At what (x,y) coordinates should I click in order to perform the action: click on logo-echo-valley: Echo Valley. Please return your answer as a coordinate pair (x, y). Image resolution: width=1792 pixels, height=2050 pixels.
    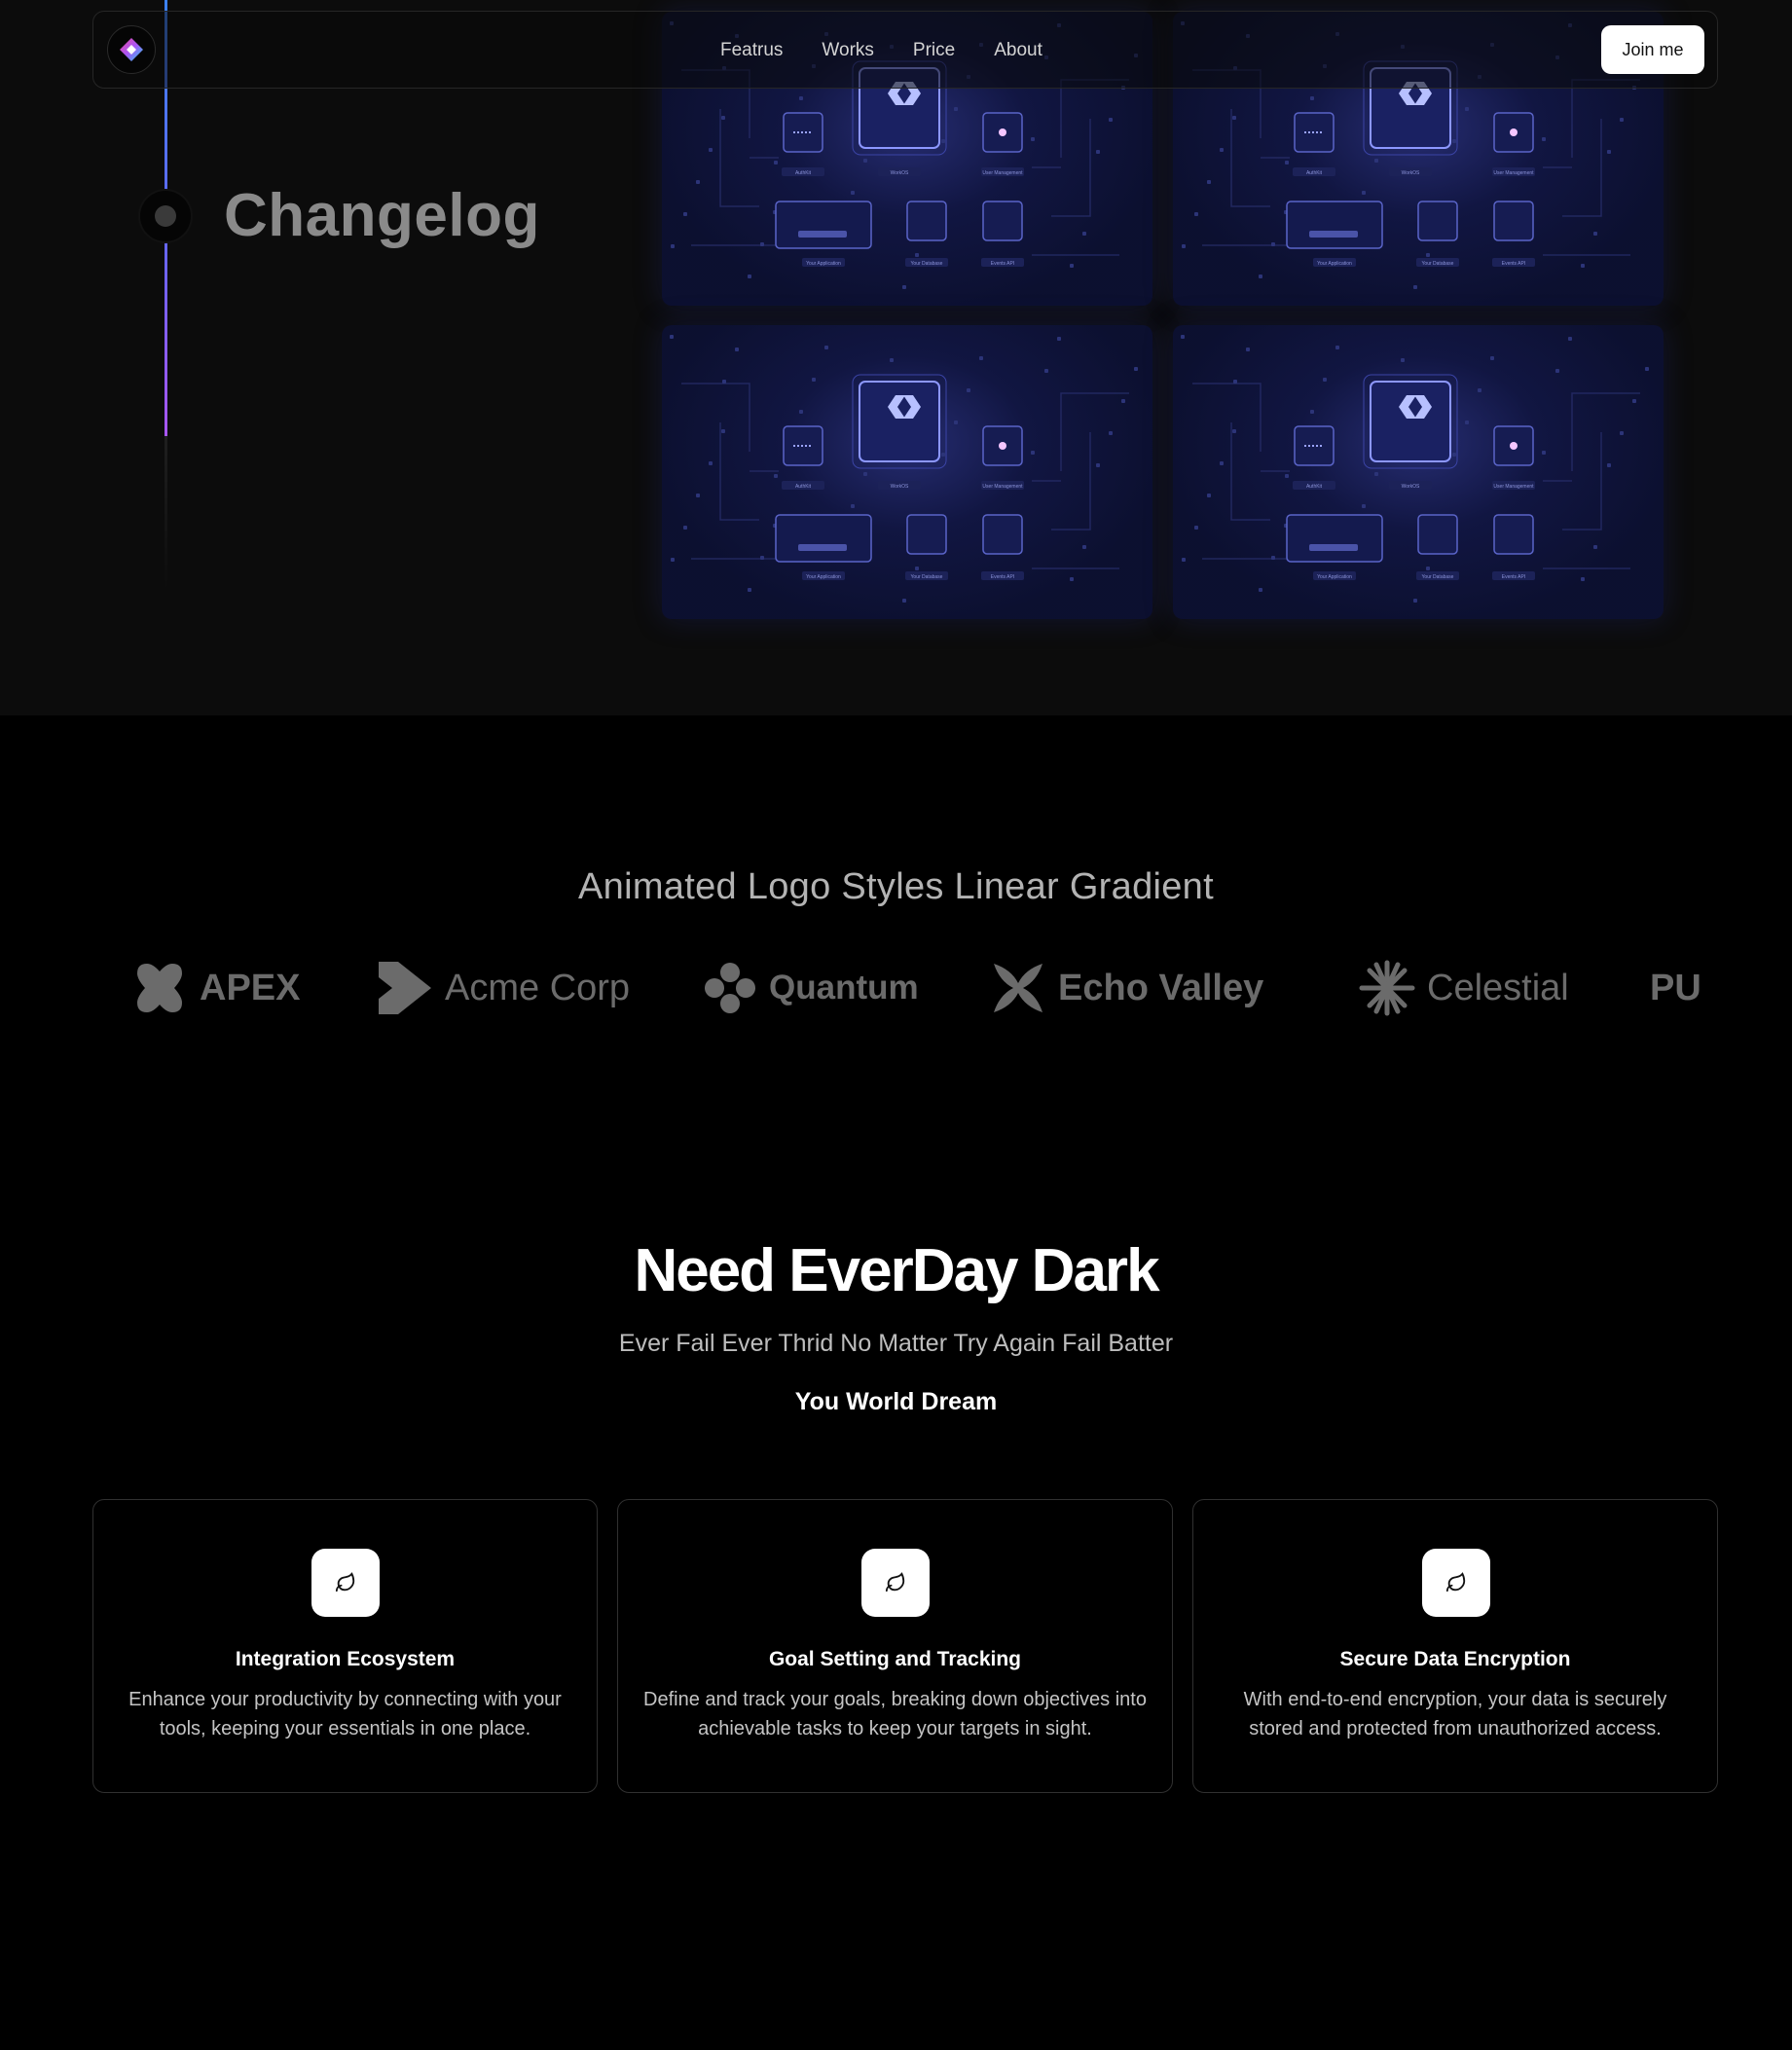
    Looking at the image, I should click on (1126, 988).